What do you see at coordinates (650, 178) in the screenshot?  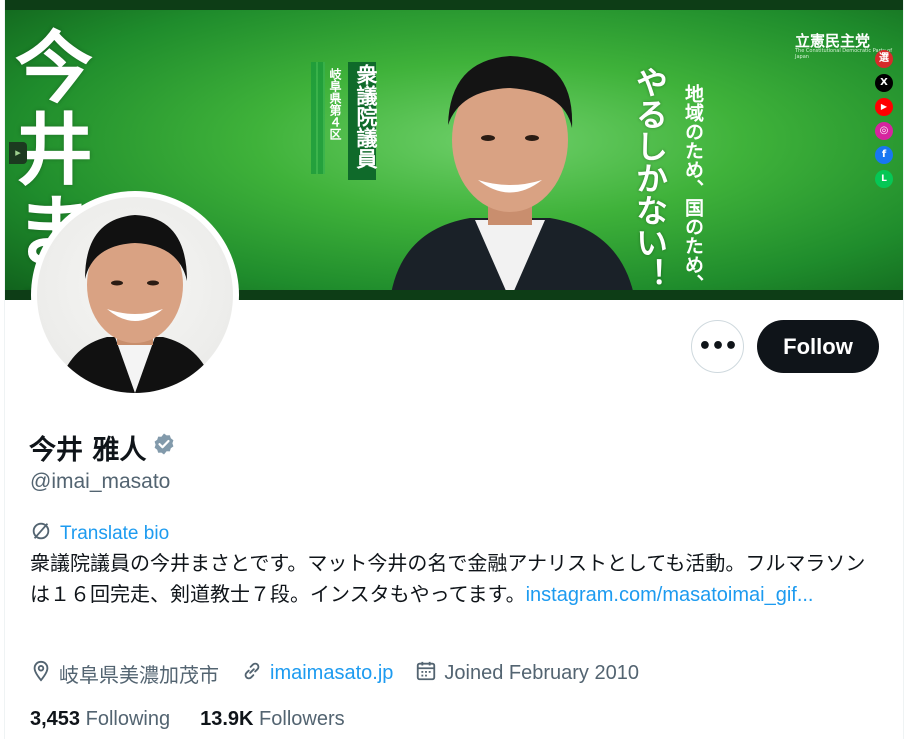 I see `banner-slogan-main: やるしかない！` at bounding box center [650, 178].